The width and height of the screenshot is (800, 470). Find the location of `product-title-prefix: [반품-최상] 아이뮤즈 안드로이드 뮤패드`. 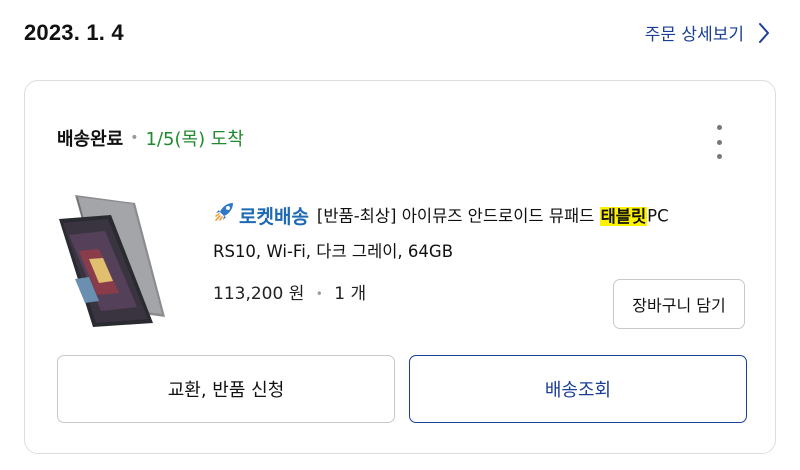

product-title-prefix: [반품-최상] 아이뮤즈 안드로이드 뮤패드 is located at coordinates (458, 216).